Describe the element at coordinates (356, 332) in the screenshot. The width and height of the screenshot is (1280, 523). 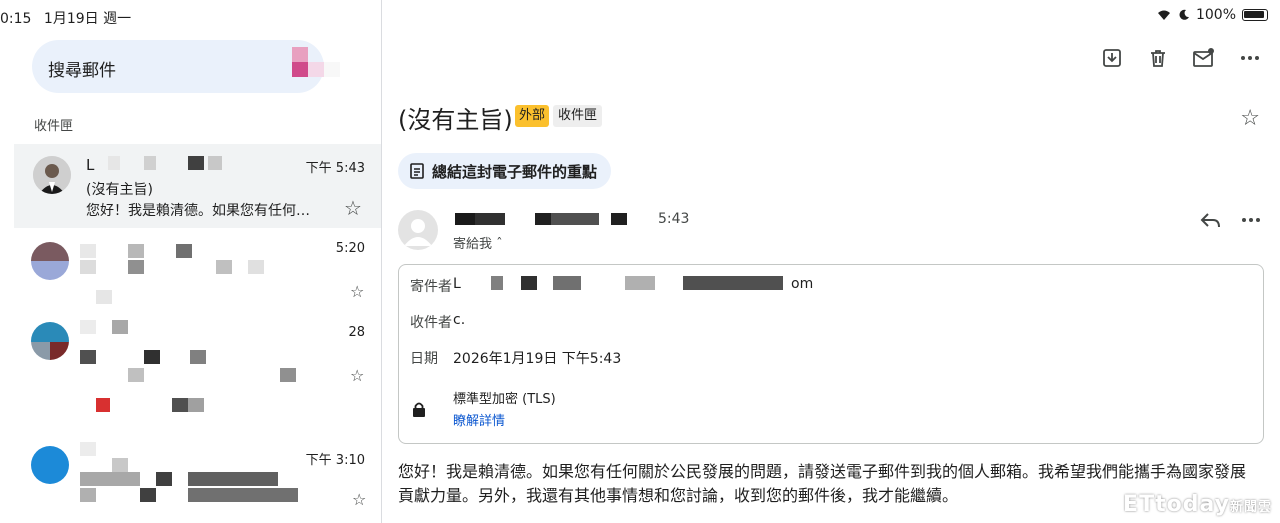
I see `mail-time: 28` at that location.